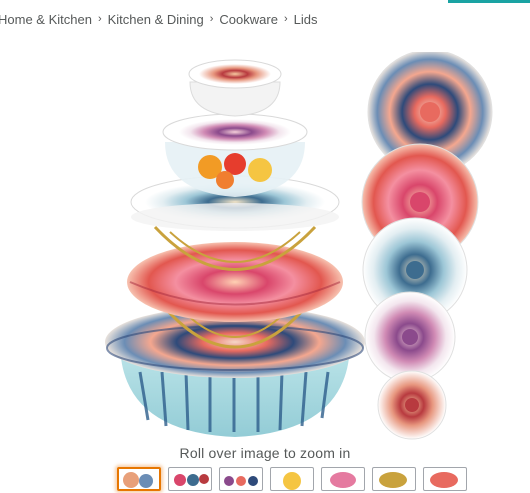  Describe the element at coordinates (248, 19) in the screenshot. I see `breadcrumb-cookware: Cookware` at that location.